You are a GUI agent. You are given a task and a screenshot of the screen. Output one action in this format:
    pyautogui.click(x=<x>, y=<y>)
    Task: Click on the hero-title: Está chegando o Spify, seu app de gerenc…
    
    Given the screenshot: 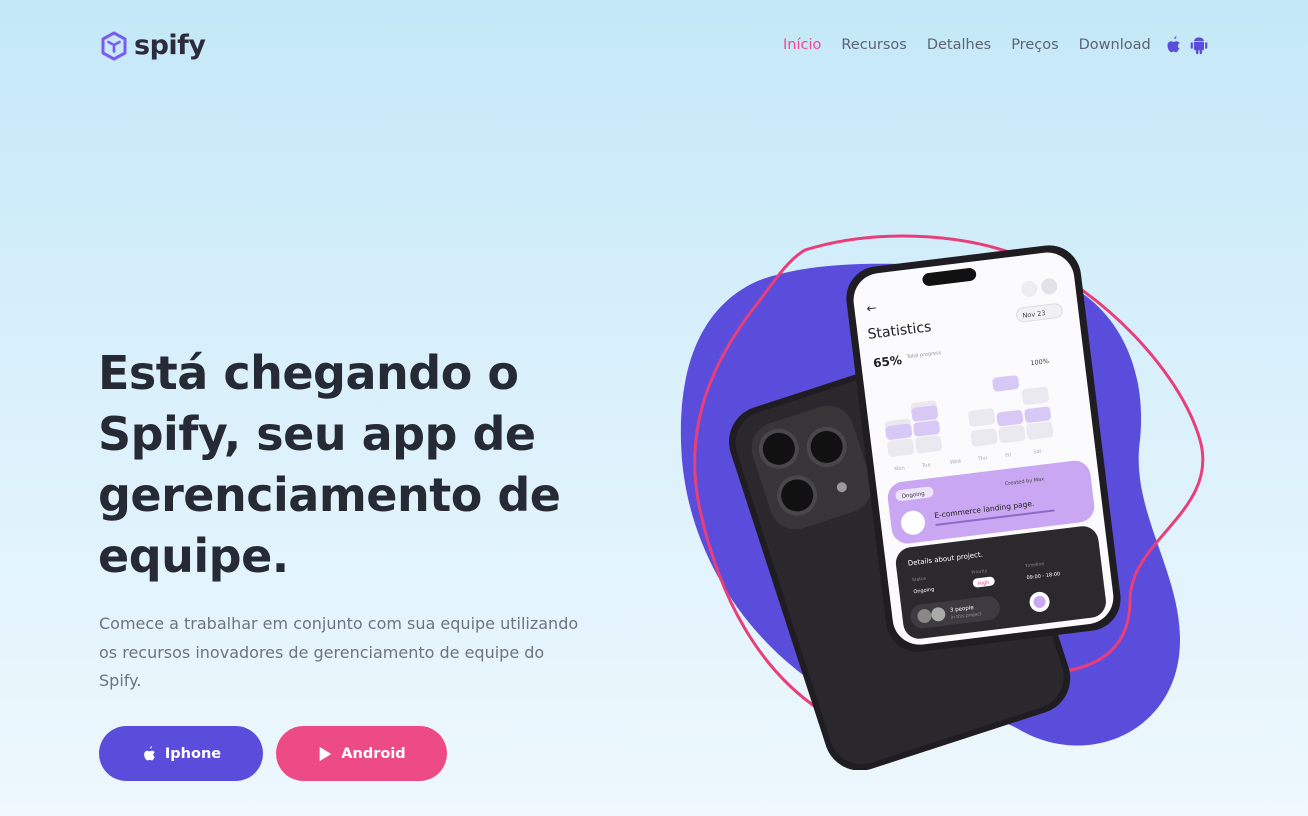 What is the action you would take?
    pyautogui.click(x=329, y=464)
    